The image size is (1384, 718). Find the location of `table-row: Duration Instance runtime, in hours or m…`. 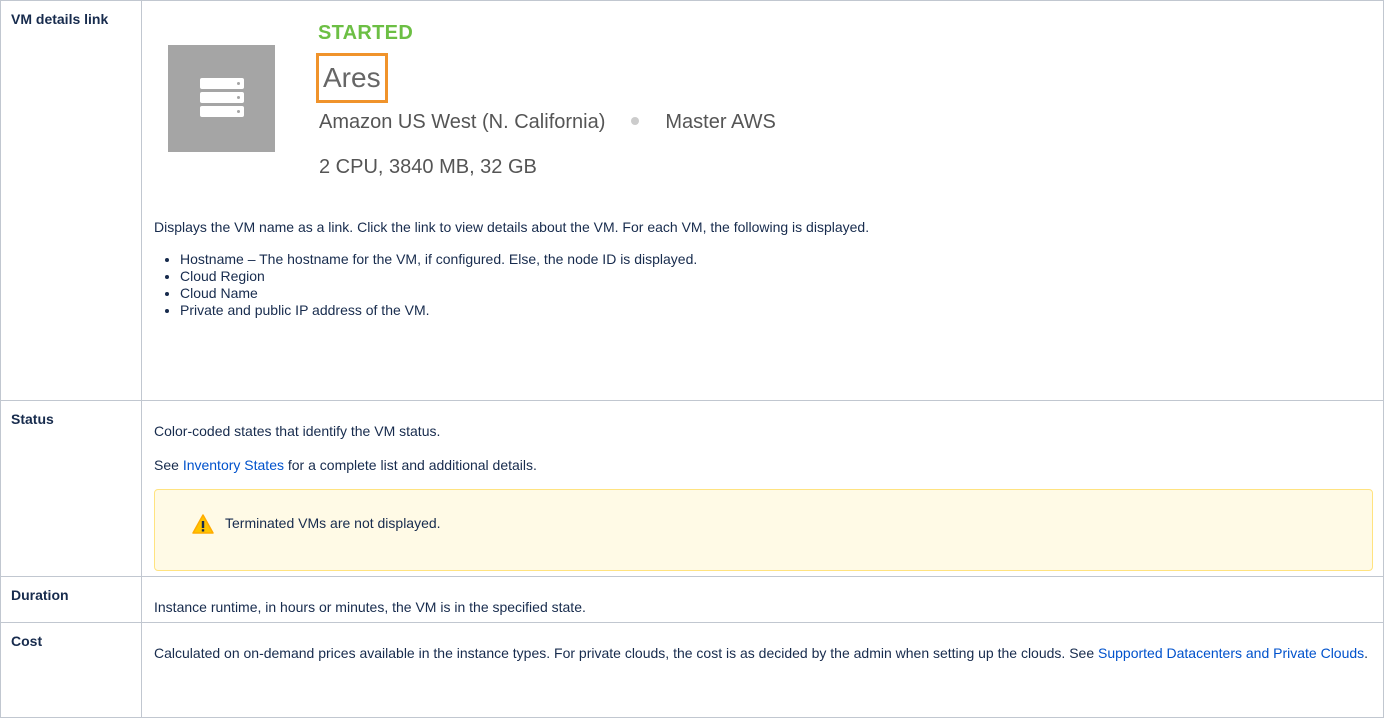

table-row: Duration Instance runtime, in hours or m… is located at coordinates (692, 599).